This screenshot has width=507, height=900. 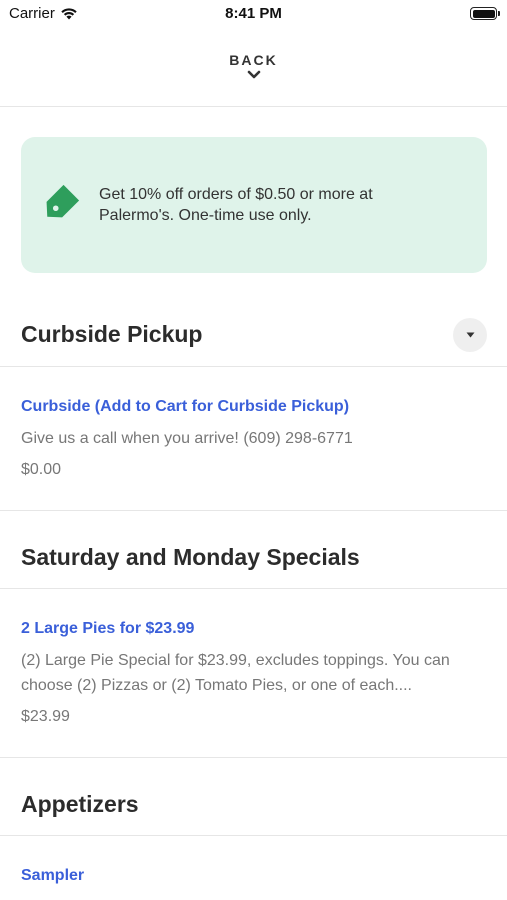 I want to click on menu-item-name: 2 Large Pies for $23.99, so click(x=107, y=629).